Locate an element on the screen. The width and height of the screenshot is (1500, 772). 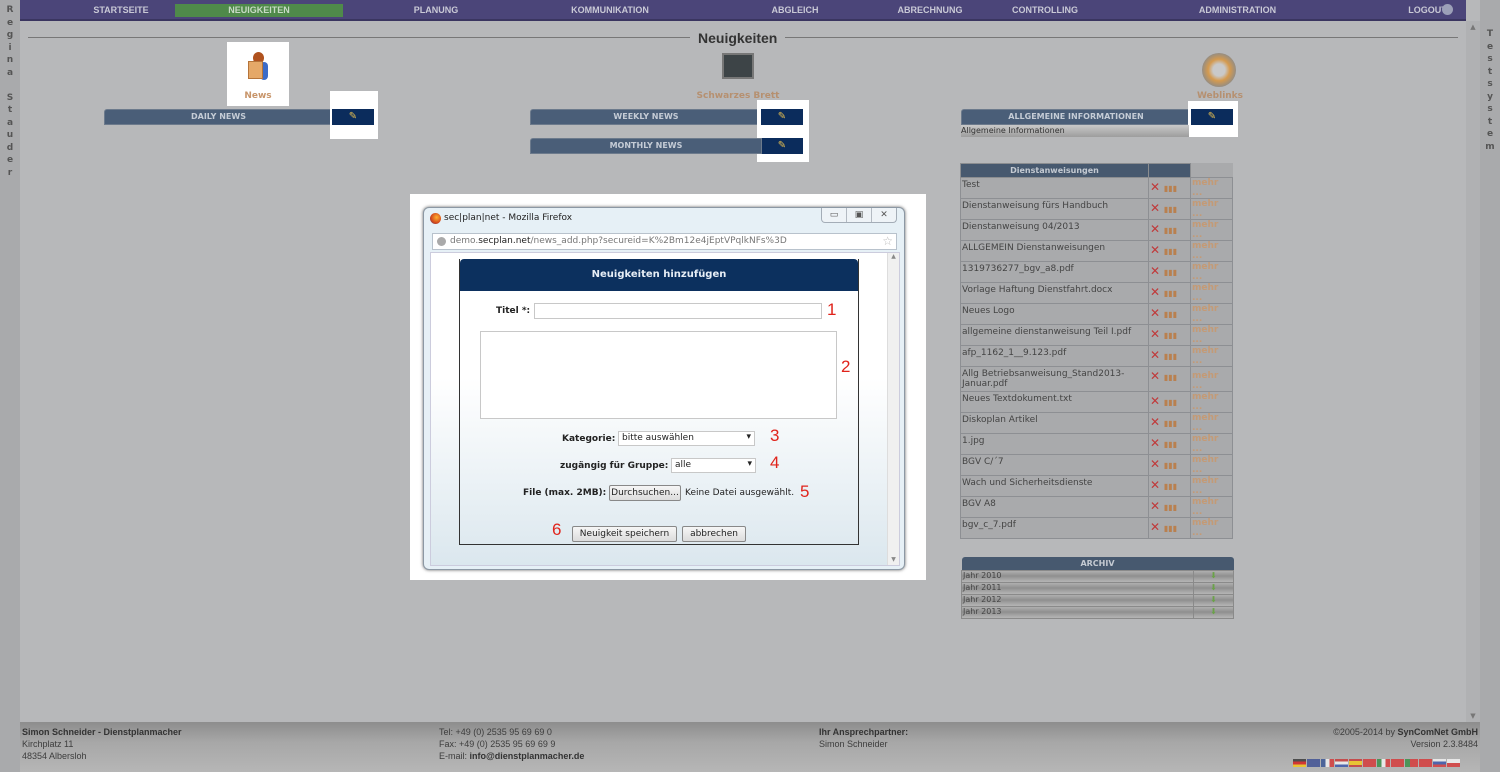
weblinks-link: Weblinks is located at coordinates (1220, 77).